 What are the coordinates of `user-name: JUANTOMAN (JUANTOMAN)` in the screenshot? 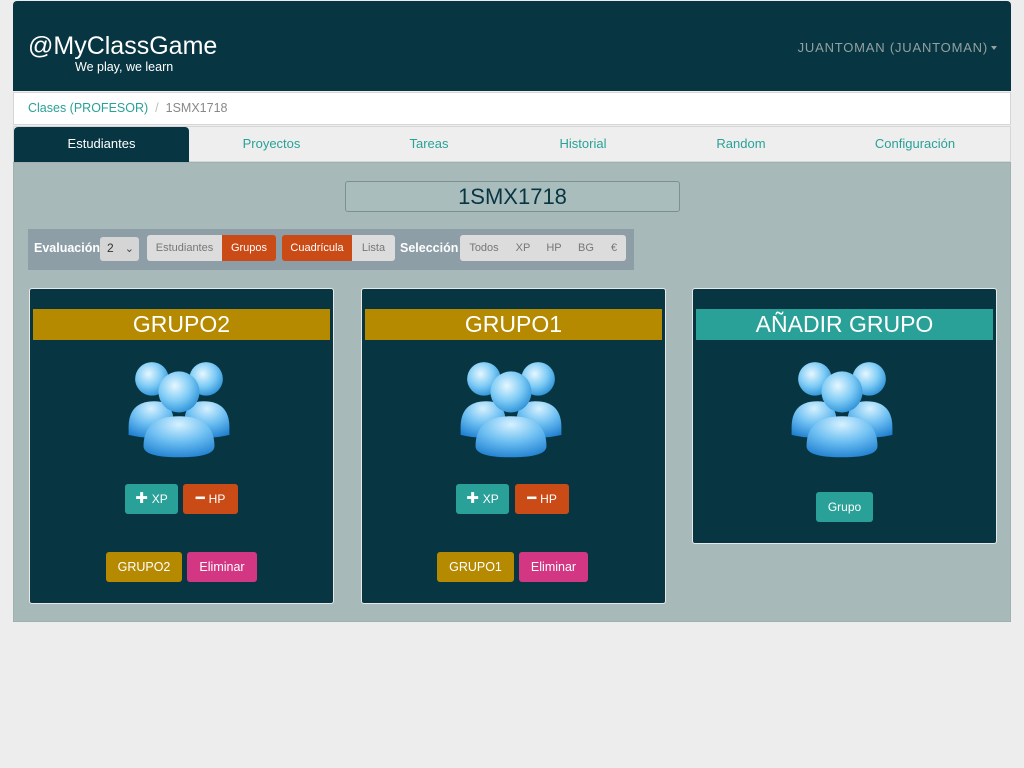 It's located at (892, 47).